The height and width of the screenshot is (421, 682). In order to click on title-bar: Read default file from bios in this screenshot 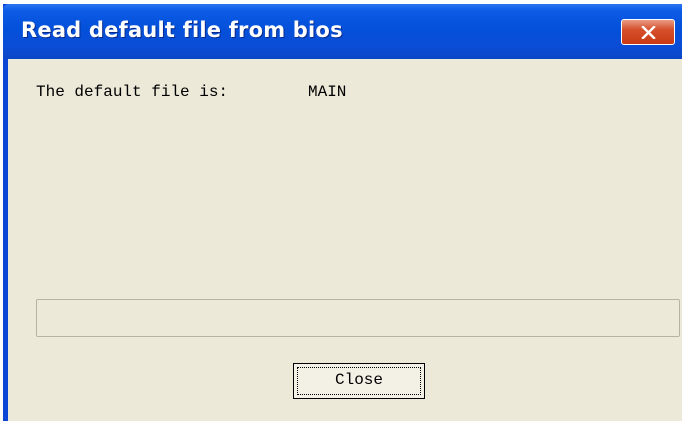, I will do `click(342, 31)`.